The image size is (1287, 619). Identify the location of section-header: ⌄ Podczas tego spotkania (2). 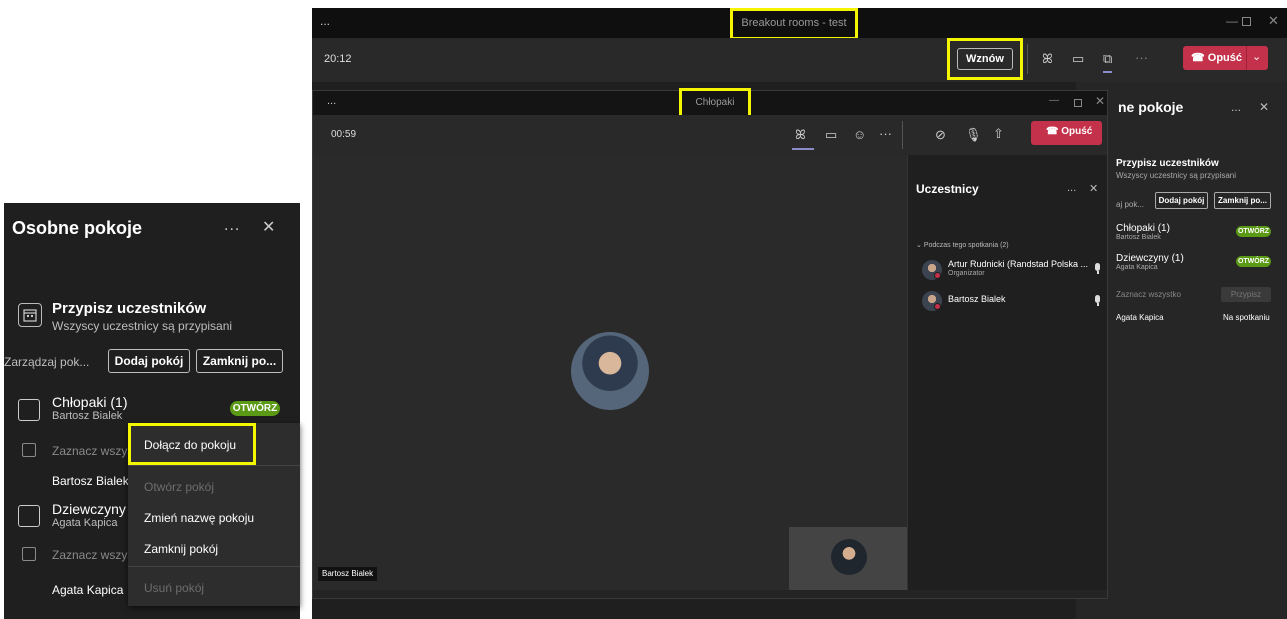
(962, 245).